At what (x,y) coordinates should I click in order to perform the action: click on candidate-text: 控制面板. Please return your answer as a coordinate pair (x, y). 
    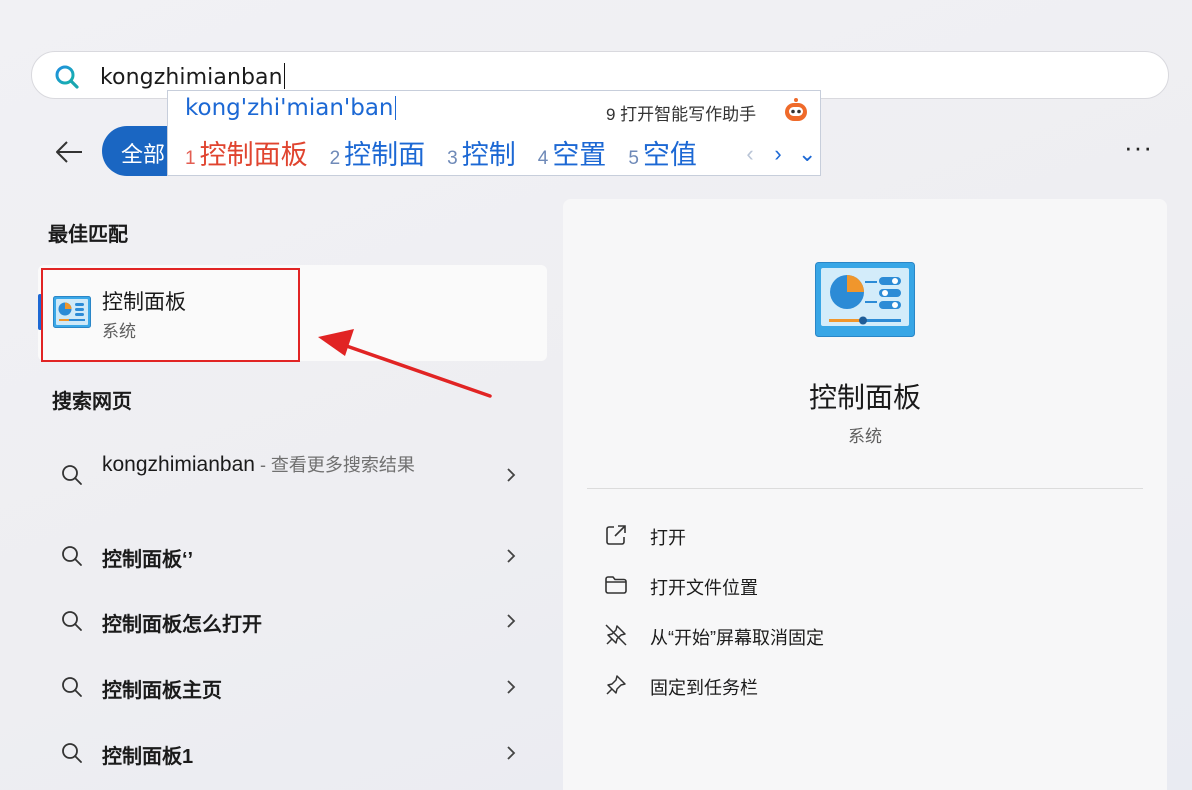
    Looking at the image, I should click on (253, 155).